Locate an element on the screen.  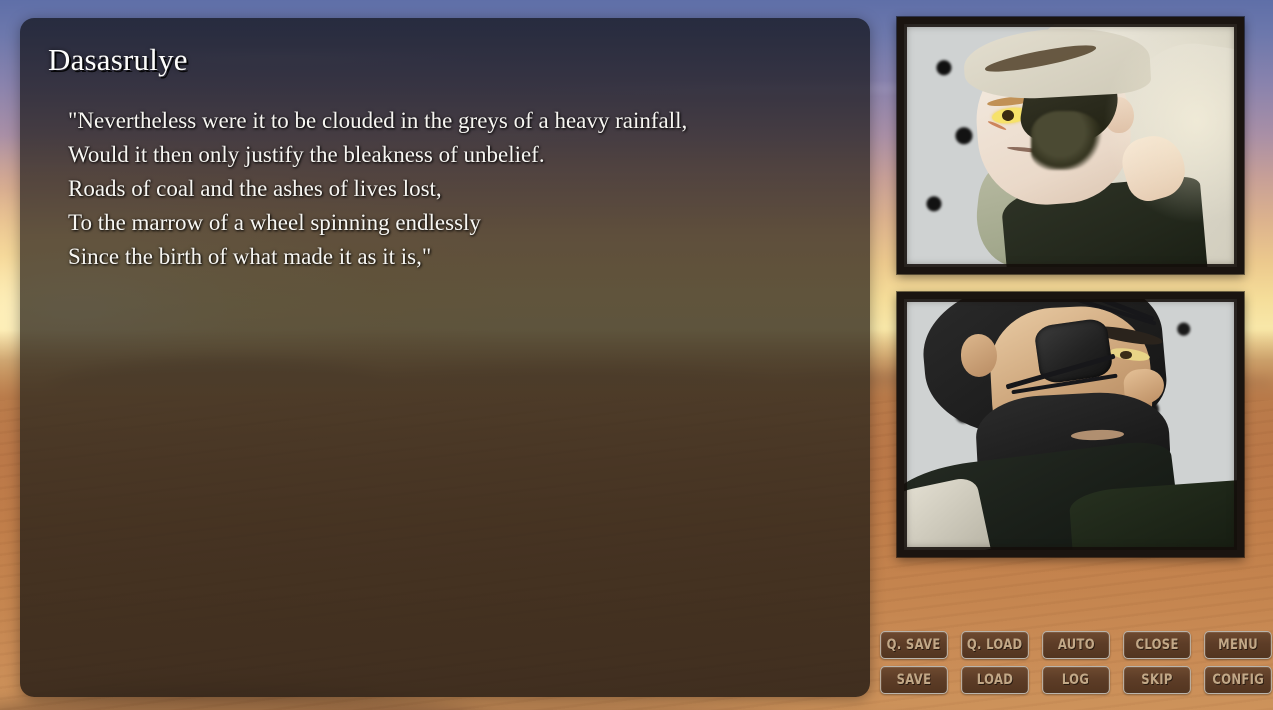
quick-load-label: Q. LOAD is located at coordinates (995, 645).